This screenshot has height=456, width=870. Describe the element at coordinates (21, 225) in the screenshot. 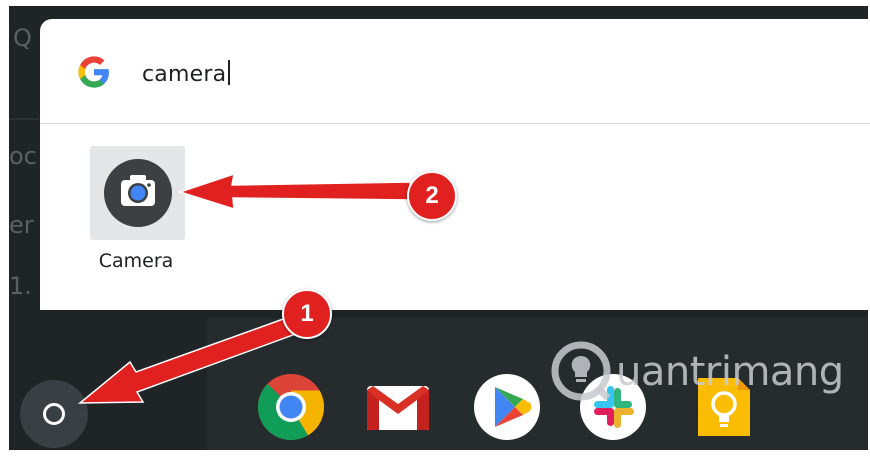

I see `background-text-fragment: er` at that location.